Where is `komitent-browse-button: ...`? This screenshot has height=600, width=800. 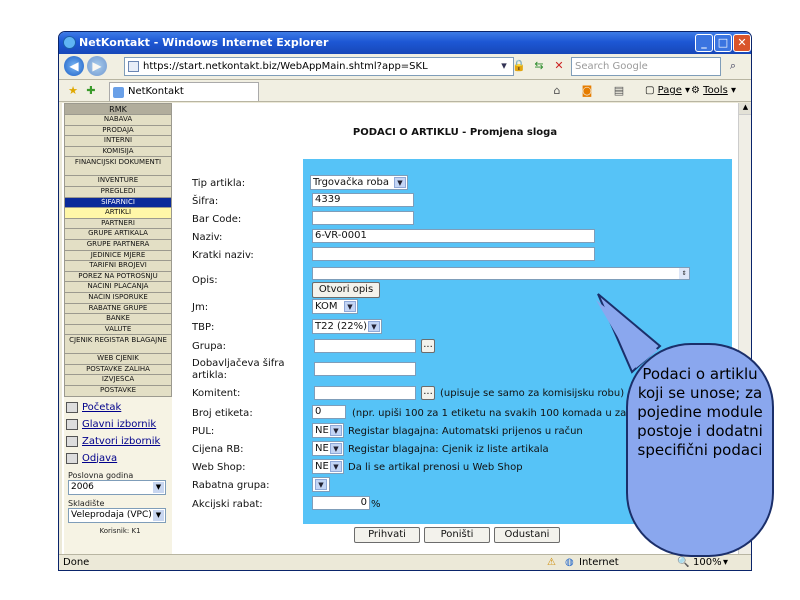 komitent-browse-button: ... is located at coordinates (428, 393).